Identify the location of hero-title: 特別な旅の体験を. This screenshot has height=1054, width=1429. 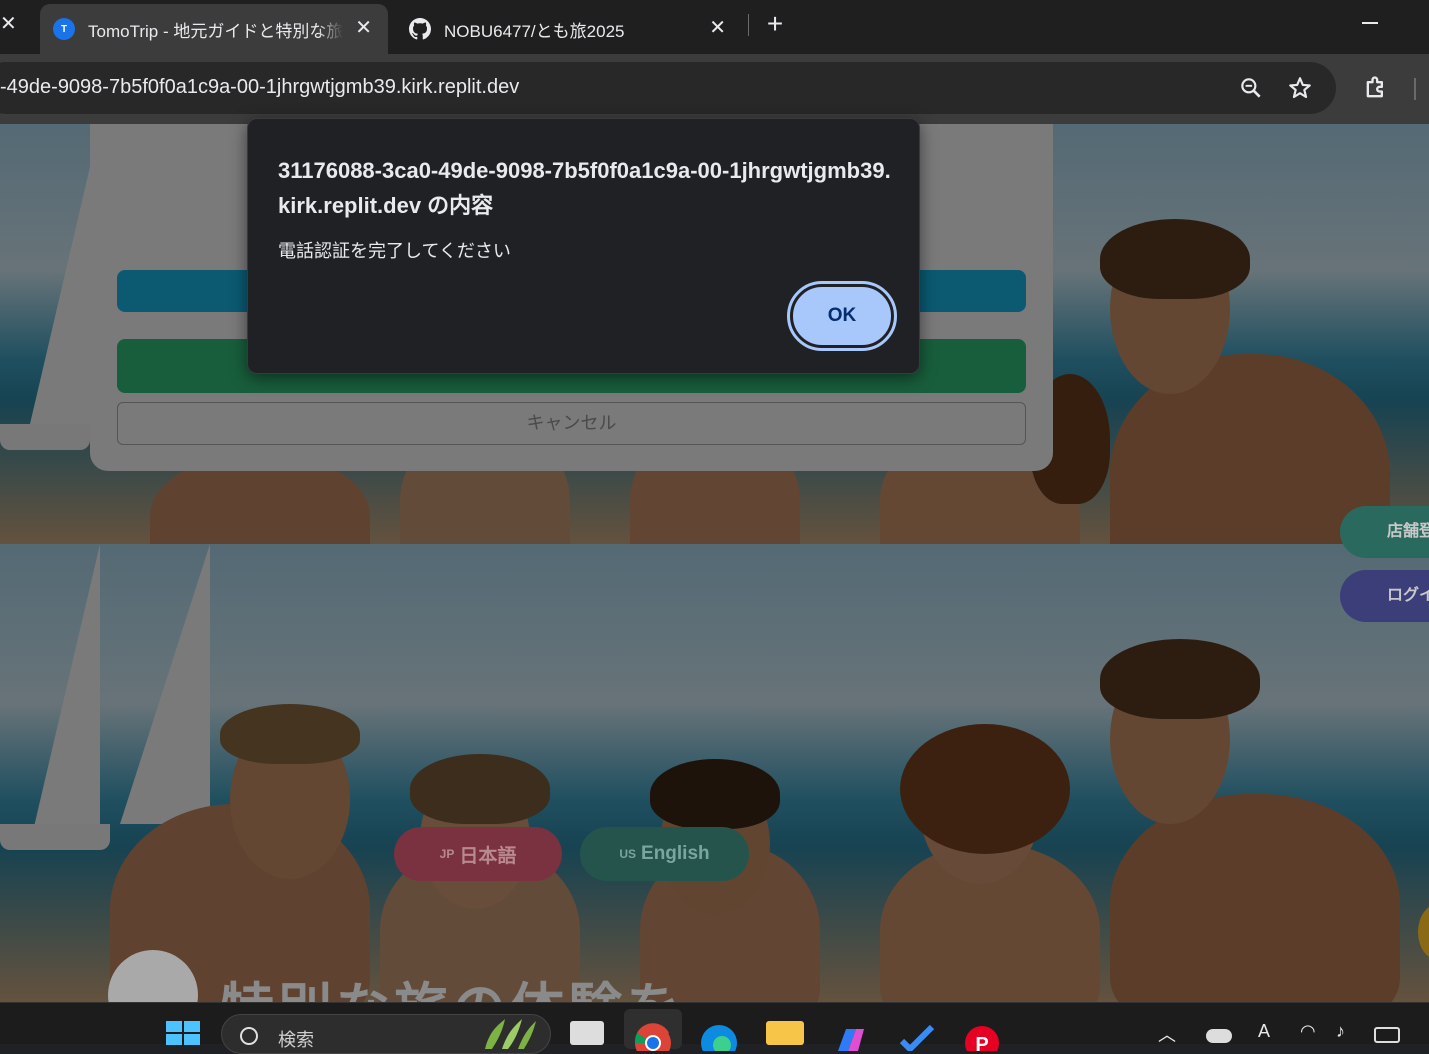
(452, 983).